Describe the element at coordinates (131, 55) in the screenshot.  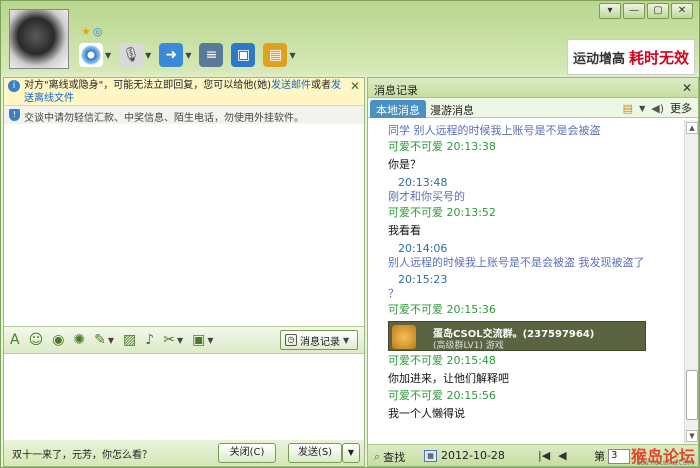
I see `microphone-icon: 🎙` at that location.